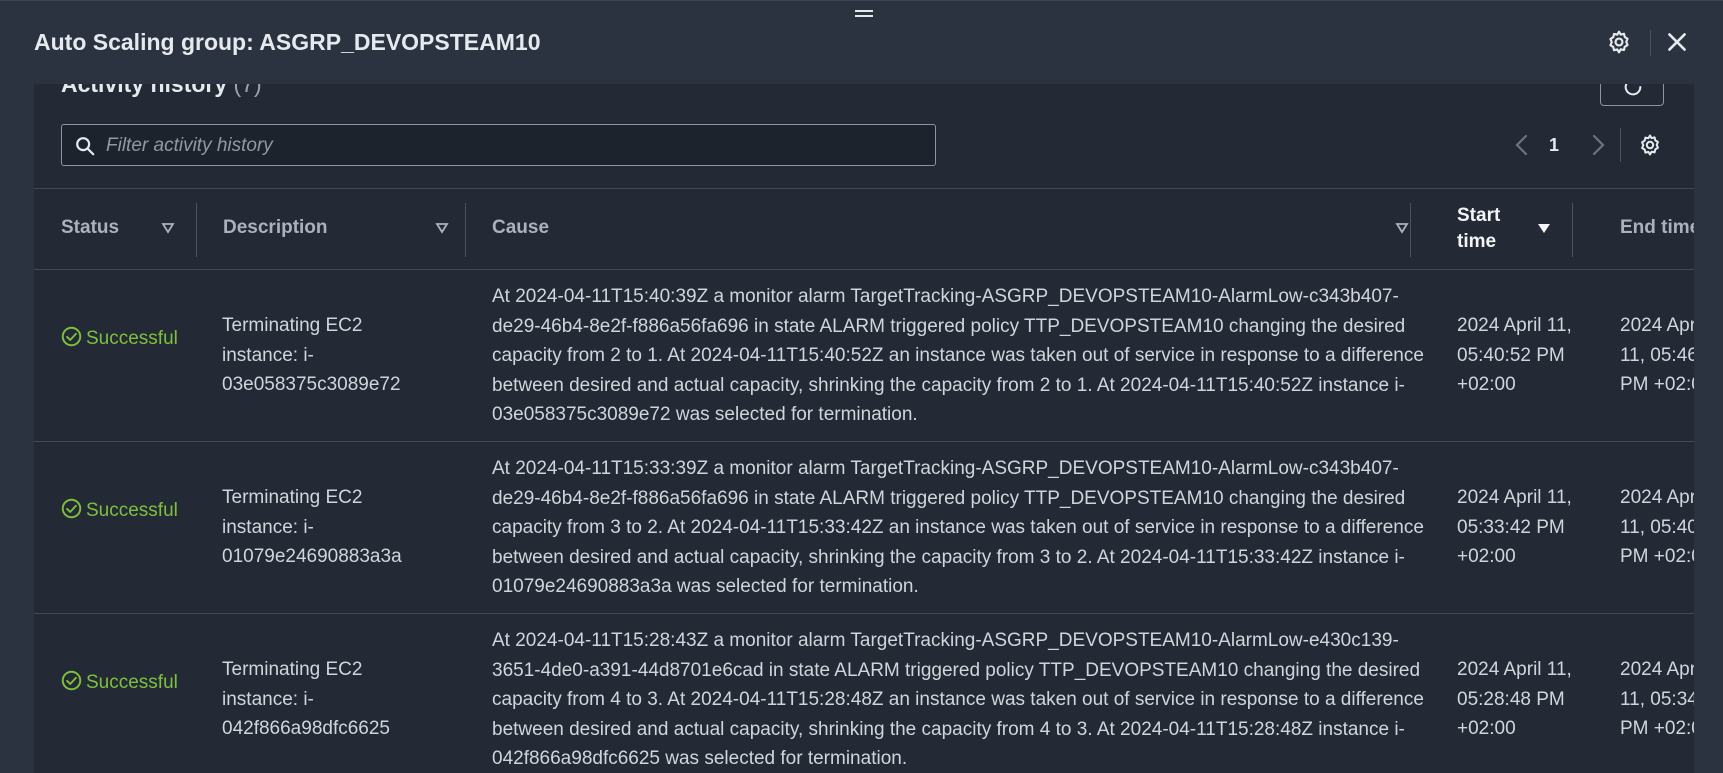 This screenshot has width=1723, height=773. Describe the element at coordinates (1514, 699) in the screenshot. I see `start-time-cell: 2024 April 11, 05:28:48 PM +02:00` at that location.